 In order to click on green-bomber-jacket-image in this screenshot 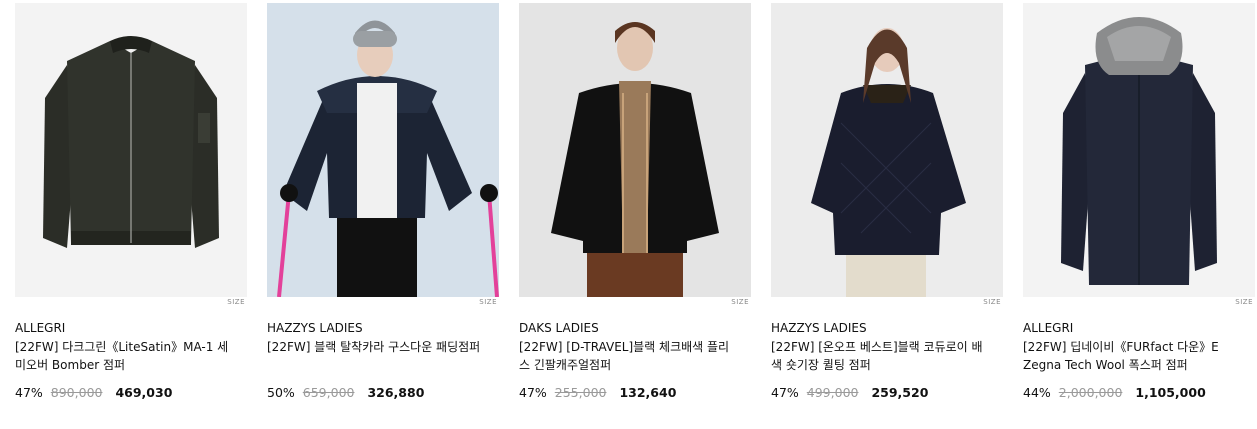, I will do `click(131, 150)`.